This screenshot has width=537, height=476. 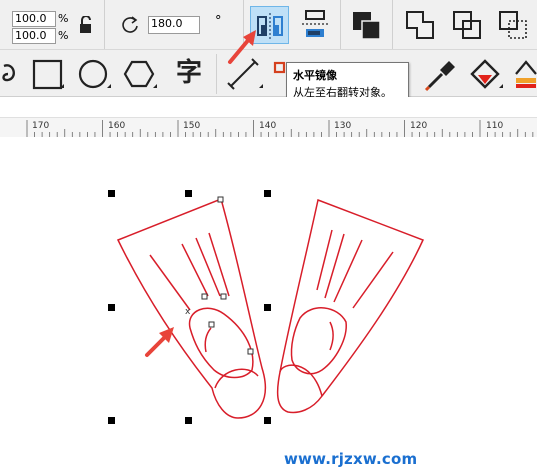 I want to click on watermark: www.rjzxw.com, so click(x=351, y=459).